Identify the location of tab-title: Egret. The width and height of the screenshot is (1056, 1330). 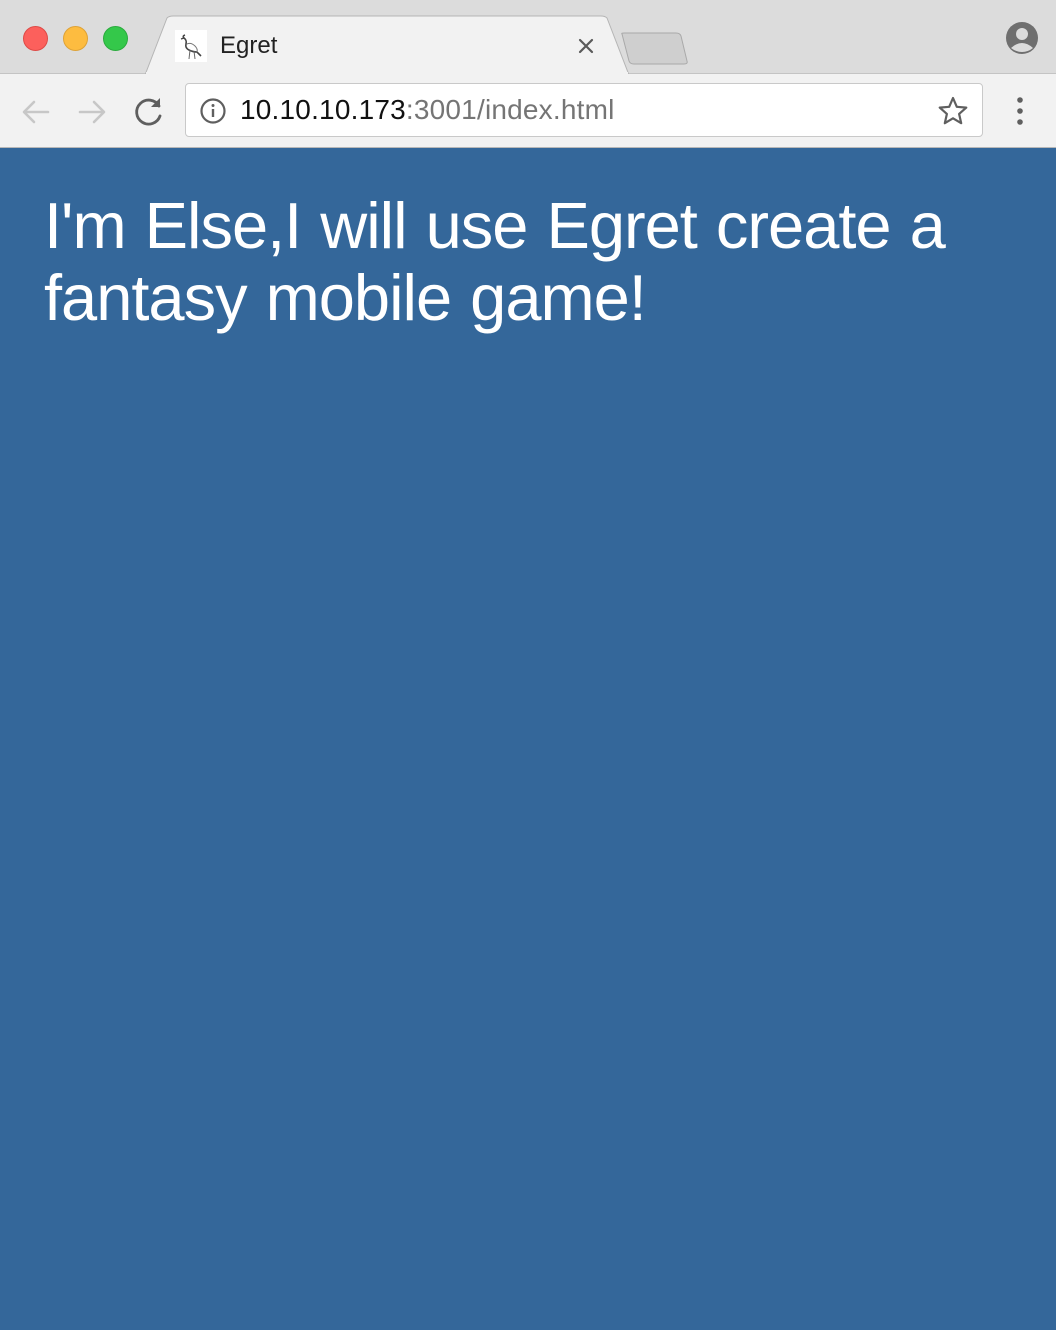
(249, 45).